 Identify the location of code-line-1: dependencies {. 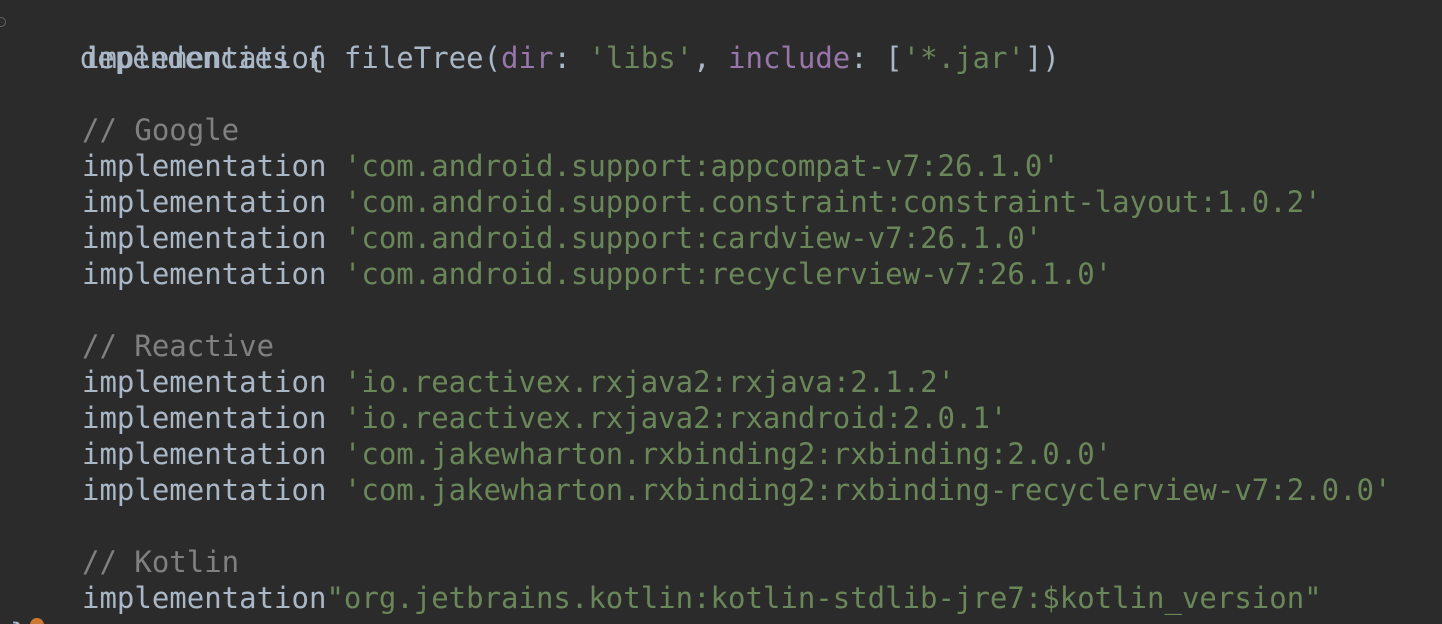
(721, 39).